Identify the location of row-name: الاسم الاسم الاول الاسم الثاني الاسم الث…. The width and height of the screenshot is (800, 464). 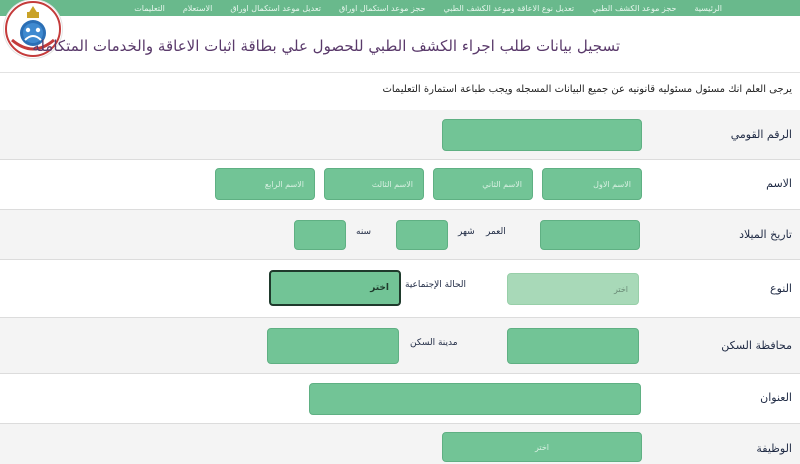
(400, 185).